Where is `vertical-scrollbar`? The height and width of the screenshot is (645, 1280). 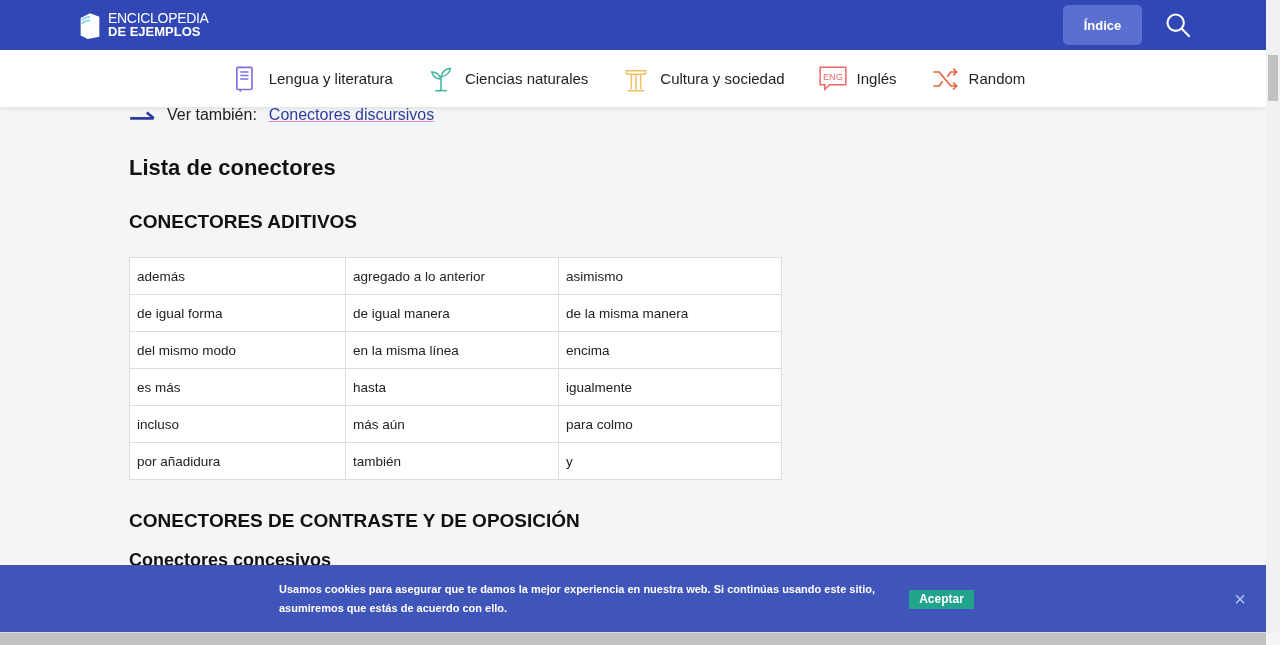
vertical-scrollbar is located at coordinates (1273, 316).